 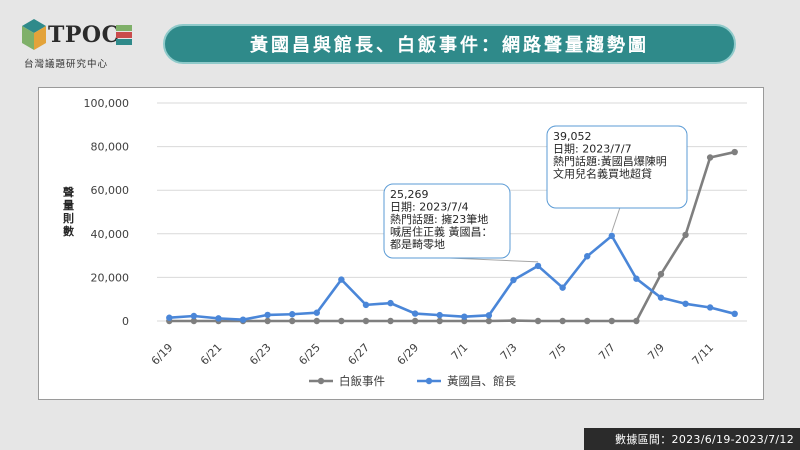 What do you see at coordinates (703, 354) in the screenshot?
I see `x-tick-label: 7/11` at bounding box center [703, 354].